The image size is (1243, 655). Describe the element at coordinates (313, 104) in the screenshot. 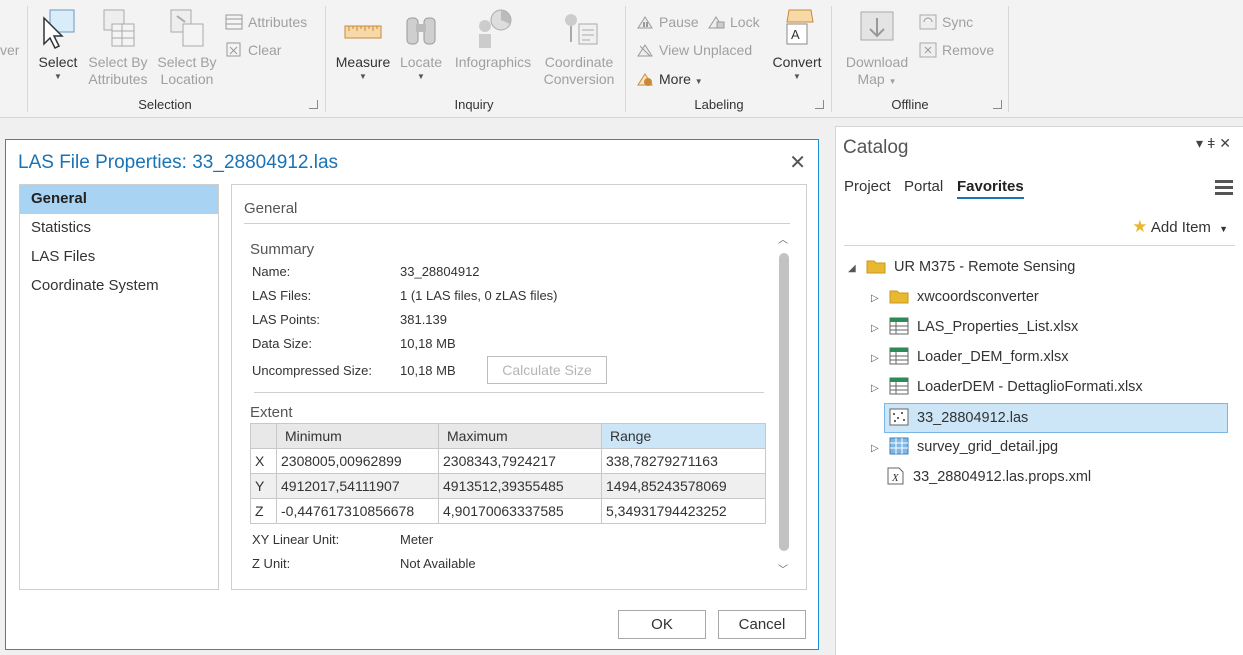

I see `selection-group-launcher-icon` at that location.